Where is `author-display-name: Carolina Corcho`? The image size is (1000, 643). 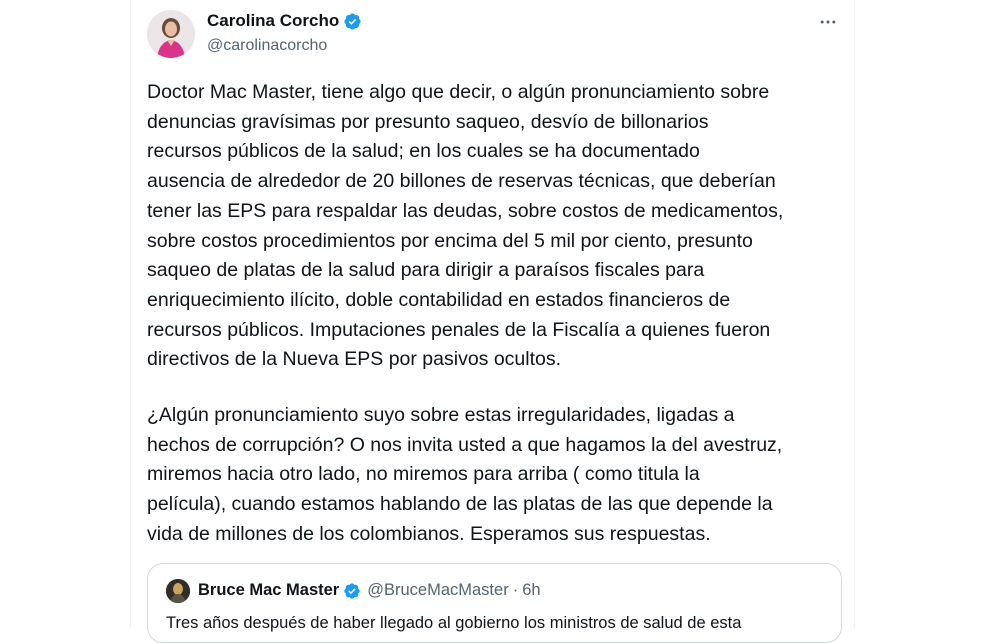 author-display-name: Carolina Corcho is located at coordinates (273, 21).